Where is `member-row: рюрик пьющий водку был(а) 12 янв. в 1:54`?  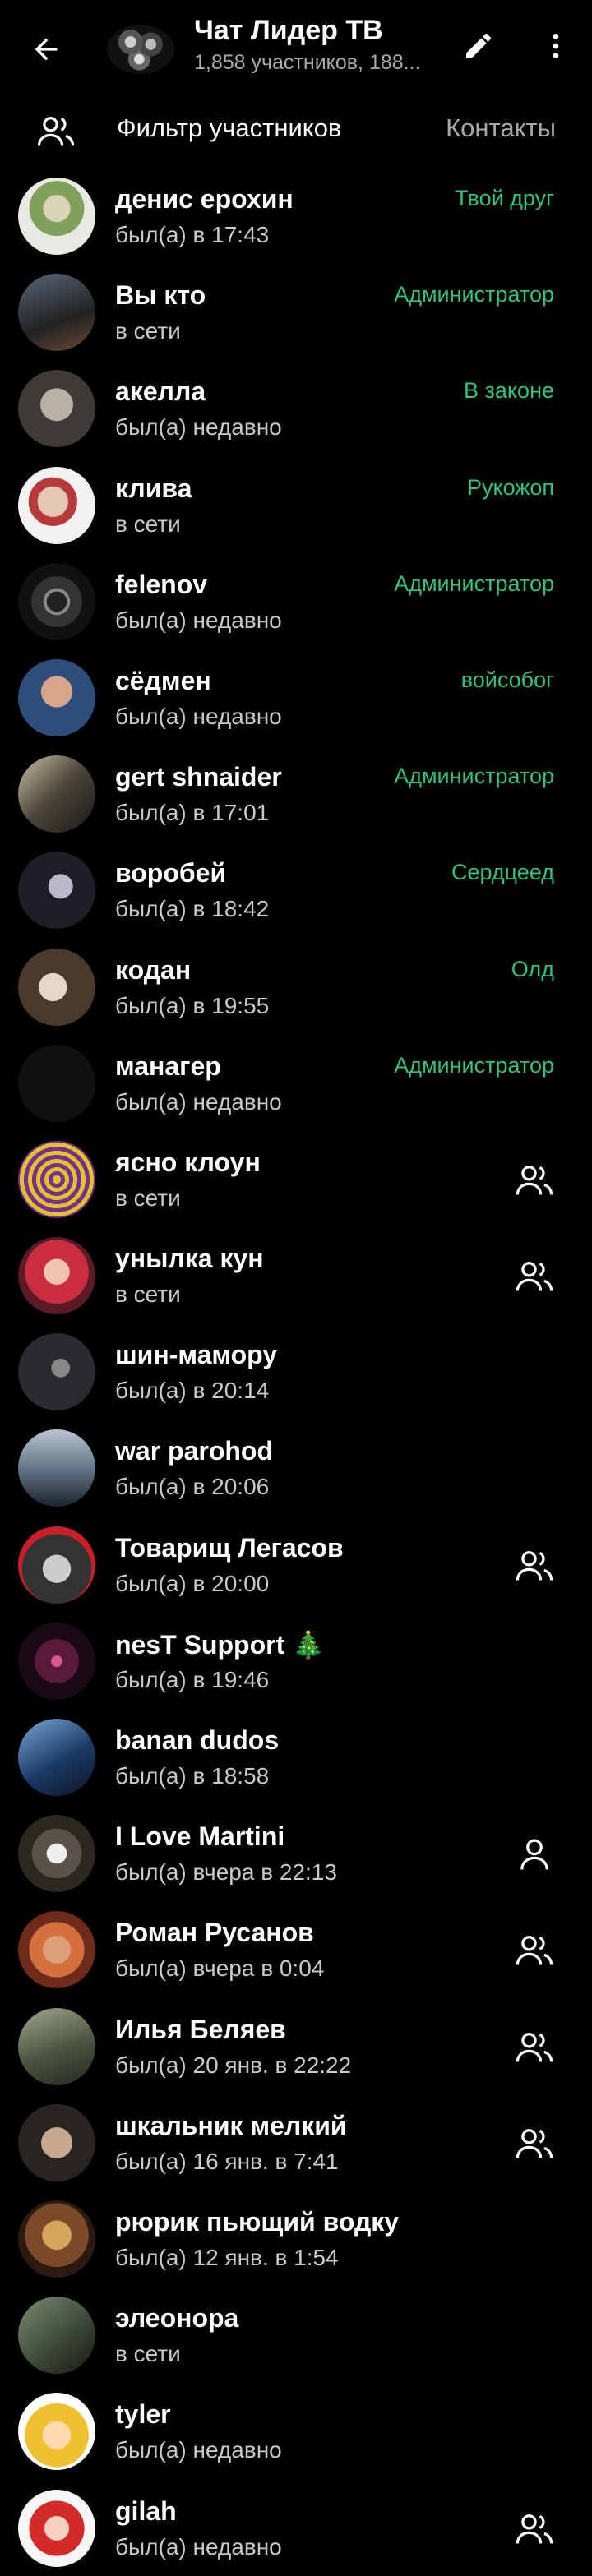 member-row: рюрик пьющий водку был(а) 12 янв. в 1:54 is located at coordinates (296, 2239).